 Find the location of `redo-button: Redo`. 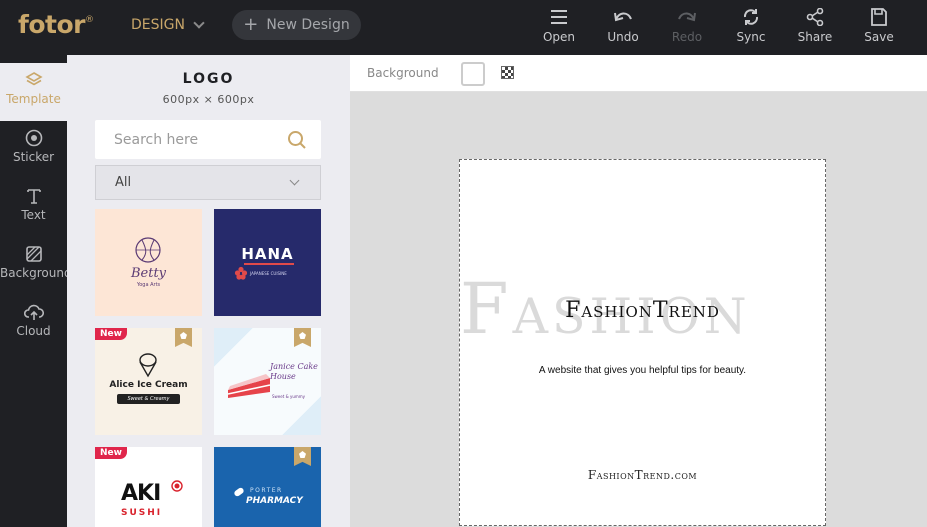

redo-button: Redo is located at coordinates (687, 26).